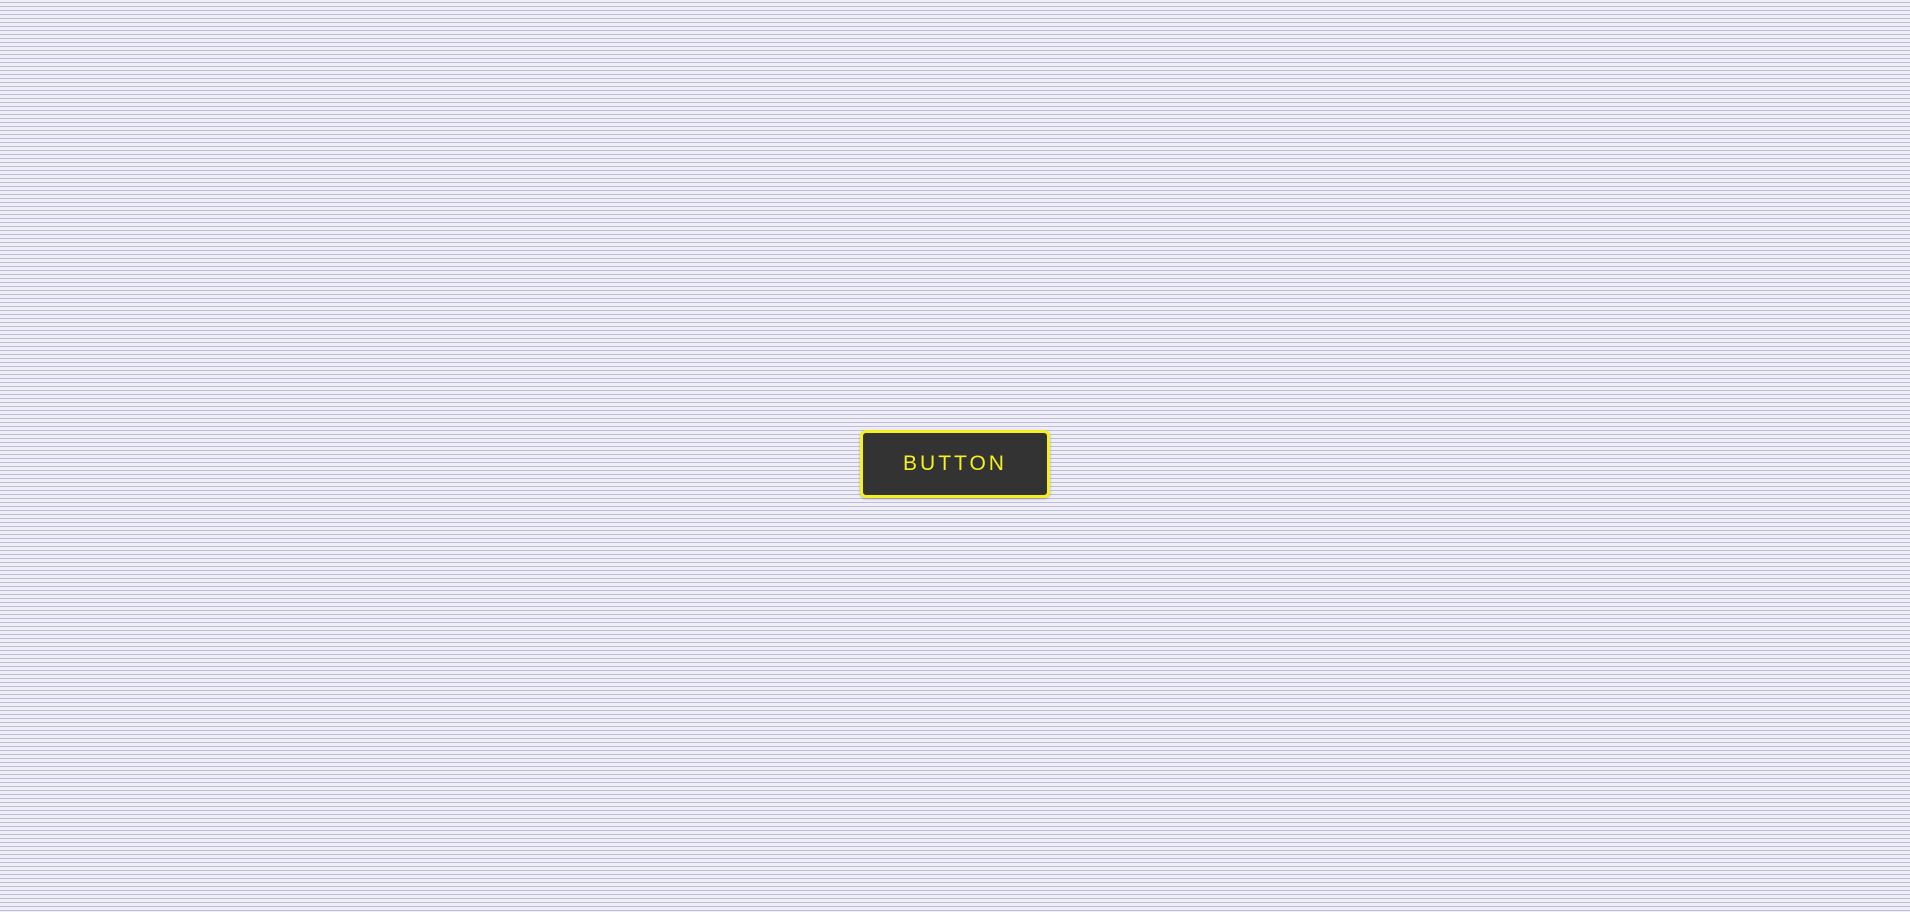 This screenshot has width=1910, height=912. What do you see at coordinates (955, 464) in the screenshot?
I see `main-button: BUTTON` at bounding box center [955, 464].